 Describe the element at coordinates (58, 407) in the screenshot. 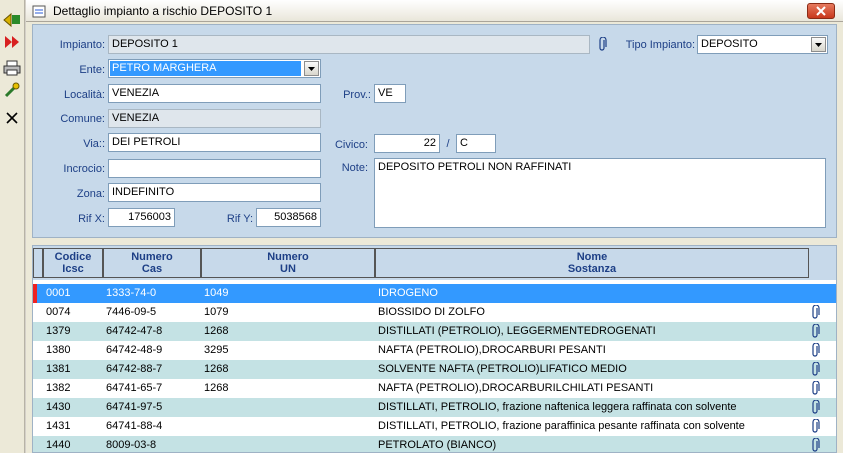

I see `cell-codice: 1430` at that location.